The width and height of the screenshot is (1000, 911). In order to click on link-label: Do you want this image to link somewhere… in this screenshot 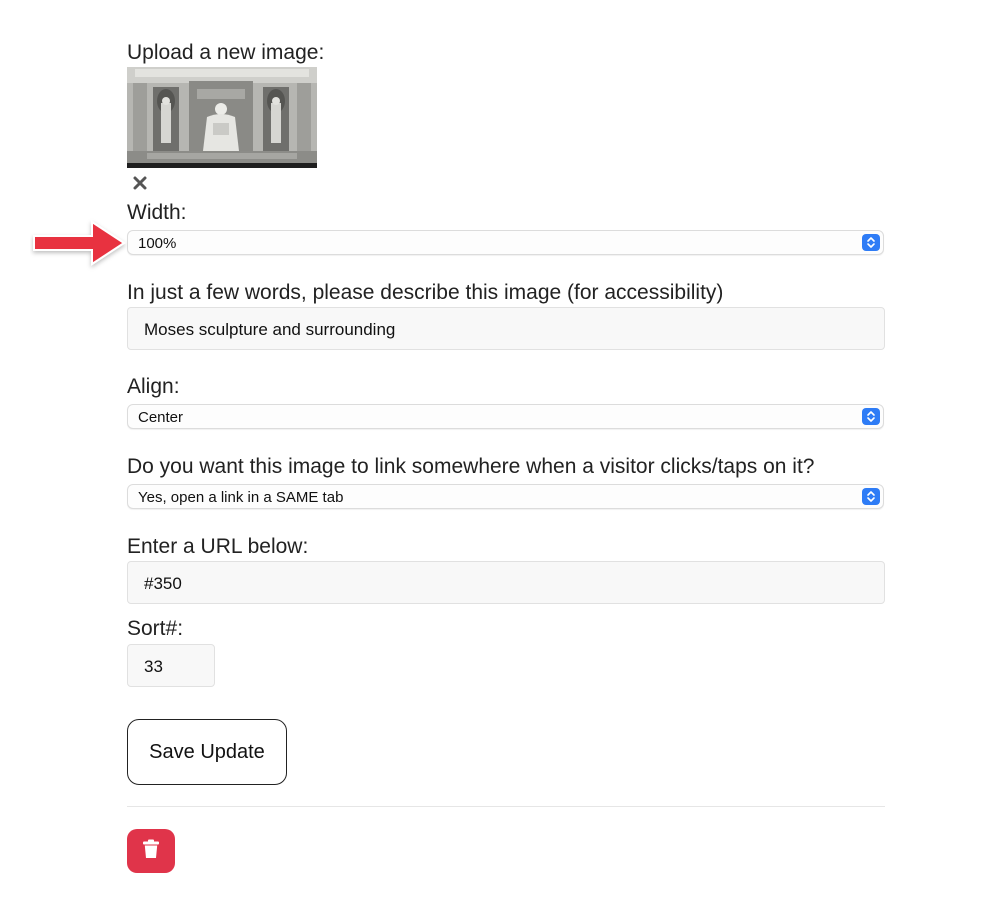, I will do `click(471, 466)`.